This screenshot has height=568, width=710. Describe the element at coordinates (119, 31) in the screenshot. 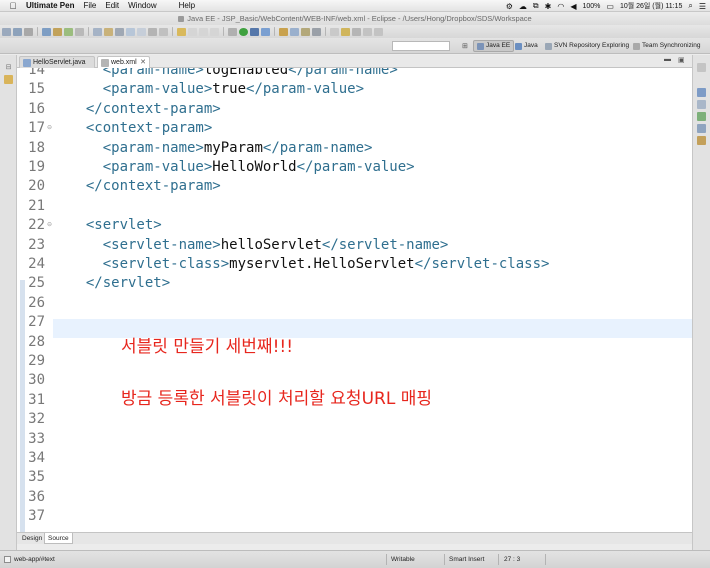

I see `wizard-icon` at that location.